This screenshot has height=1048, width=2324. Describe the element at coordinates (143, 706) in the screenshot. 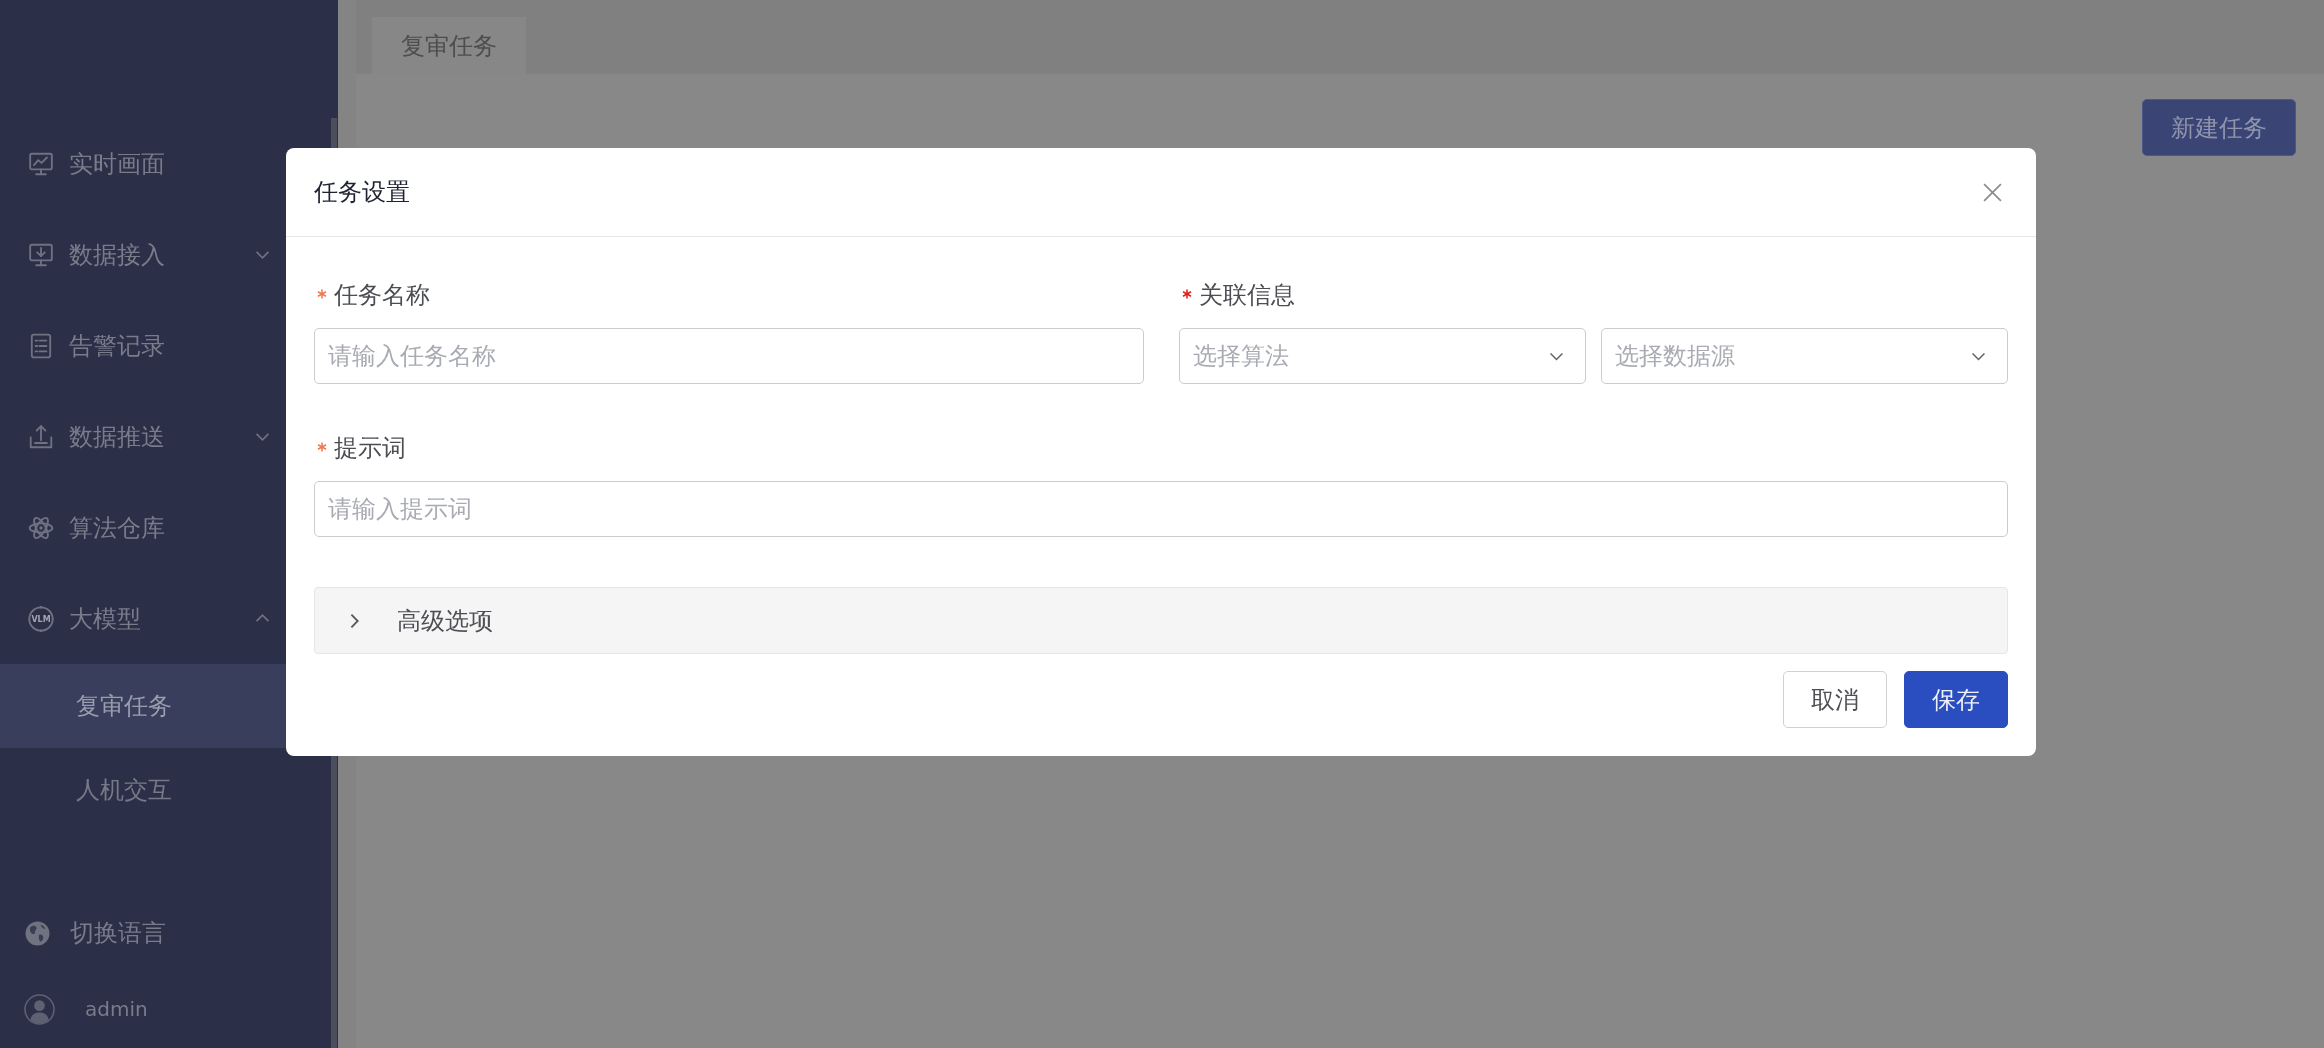

I see `submenu-item: 复审任务` at that location.